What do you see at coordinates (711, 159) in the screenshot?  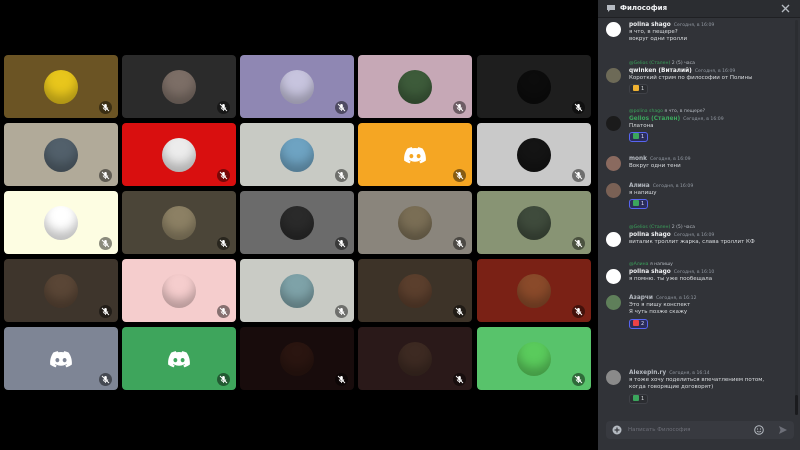 I see `message-header: monk Сегодня, в 16:09` at bounding box center [711, 159].